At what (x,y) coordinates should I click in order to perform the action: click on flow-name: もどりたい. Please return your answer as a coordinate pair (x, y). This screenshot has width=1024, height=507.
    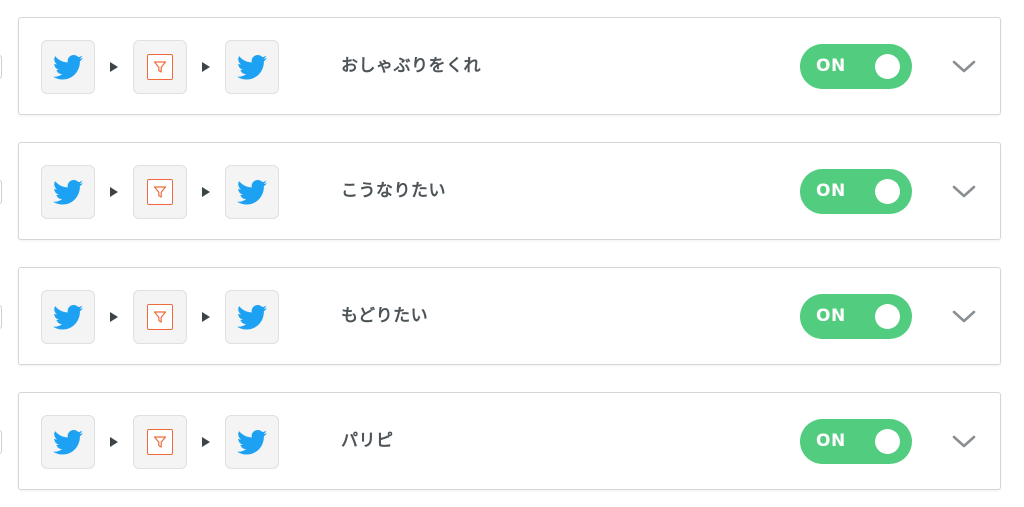
    Looking at the image, I should click on (384, 316).